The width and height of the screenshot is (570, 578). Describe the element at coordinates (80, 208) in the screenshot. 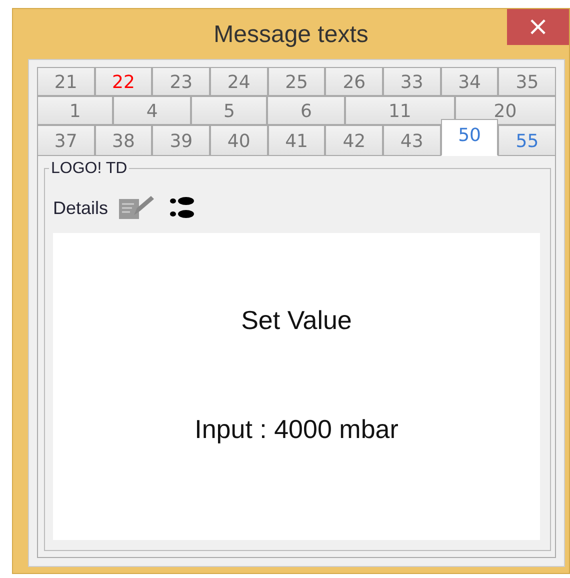

I see `details-label: Details` at that location.